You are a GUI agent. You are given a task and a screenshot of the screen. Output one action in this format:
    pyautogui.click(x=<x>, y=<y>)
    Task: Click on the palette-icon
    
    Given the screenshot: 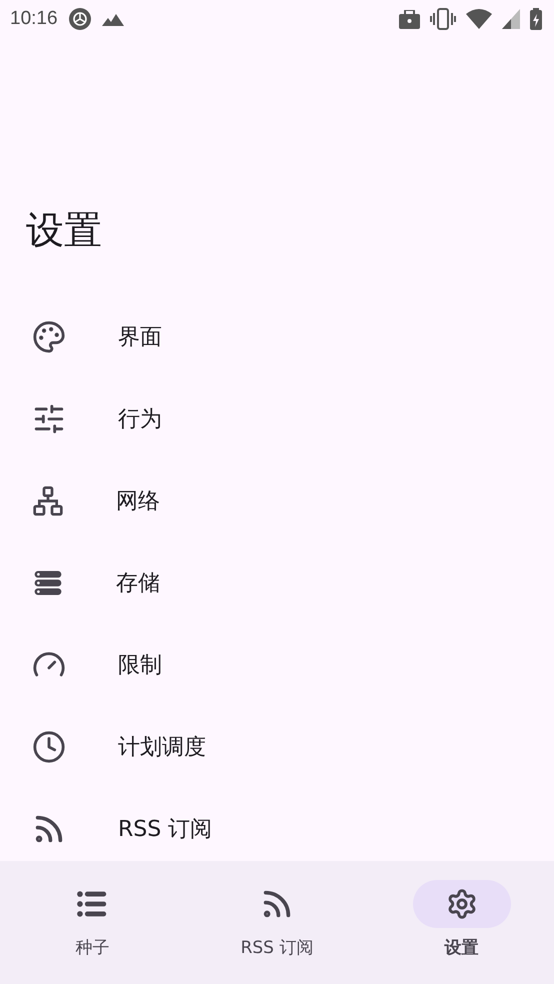 What is the action you would take?
    pyautogui.click(x=49, y=337)
    